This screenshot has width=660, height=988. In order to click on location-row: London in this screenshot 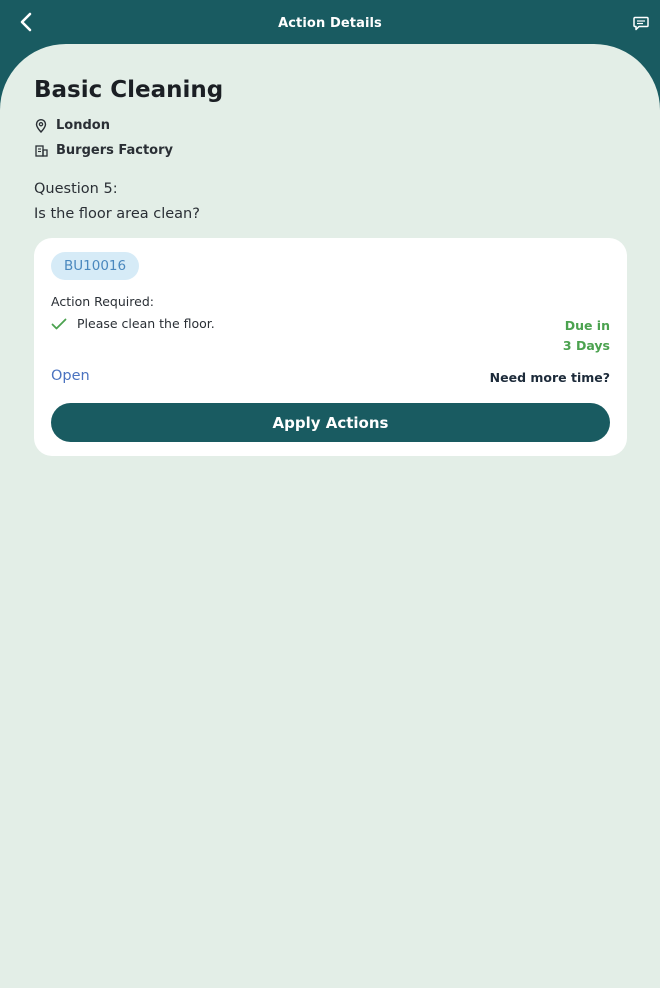, I will do `click(72, 125)`.